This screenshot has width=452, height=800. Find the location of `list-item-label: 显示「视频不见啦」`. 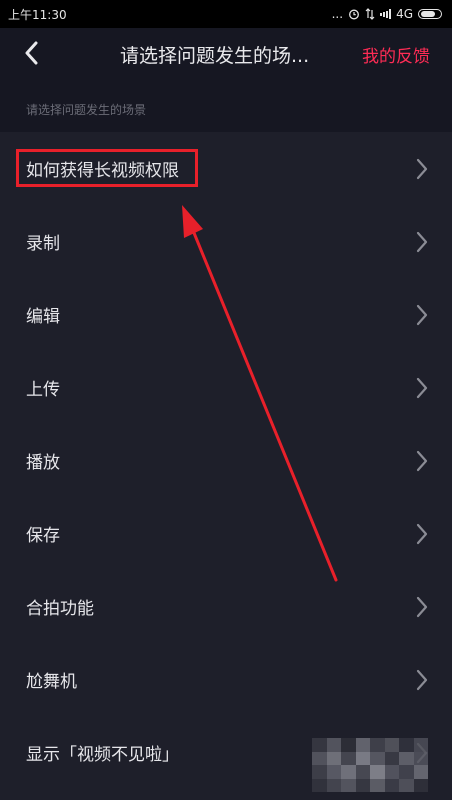

list-item-label: 显示「视频不见啦」 is located at coordinates (102, 755).